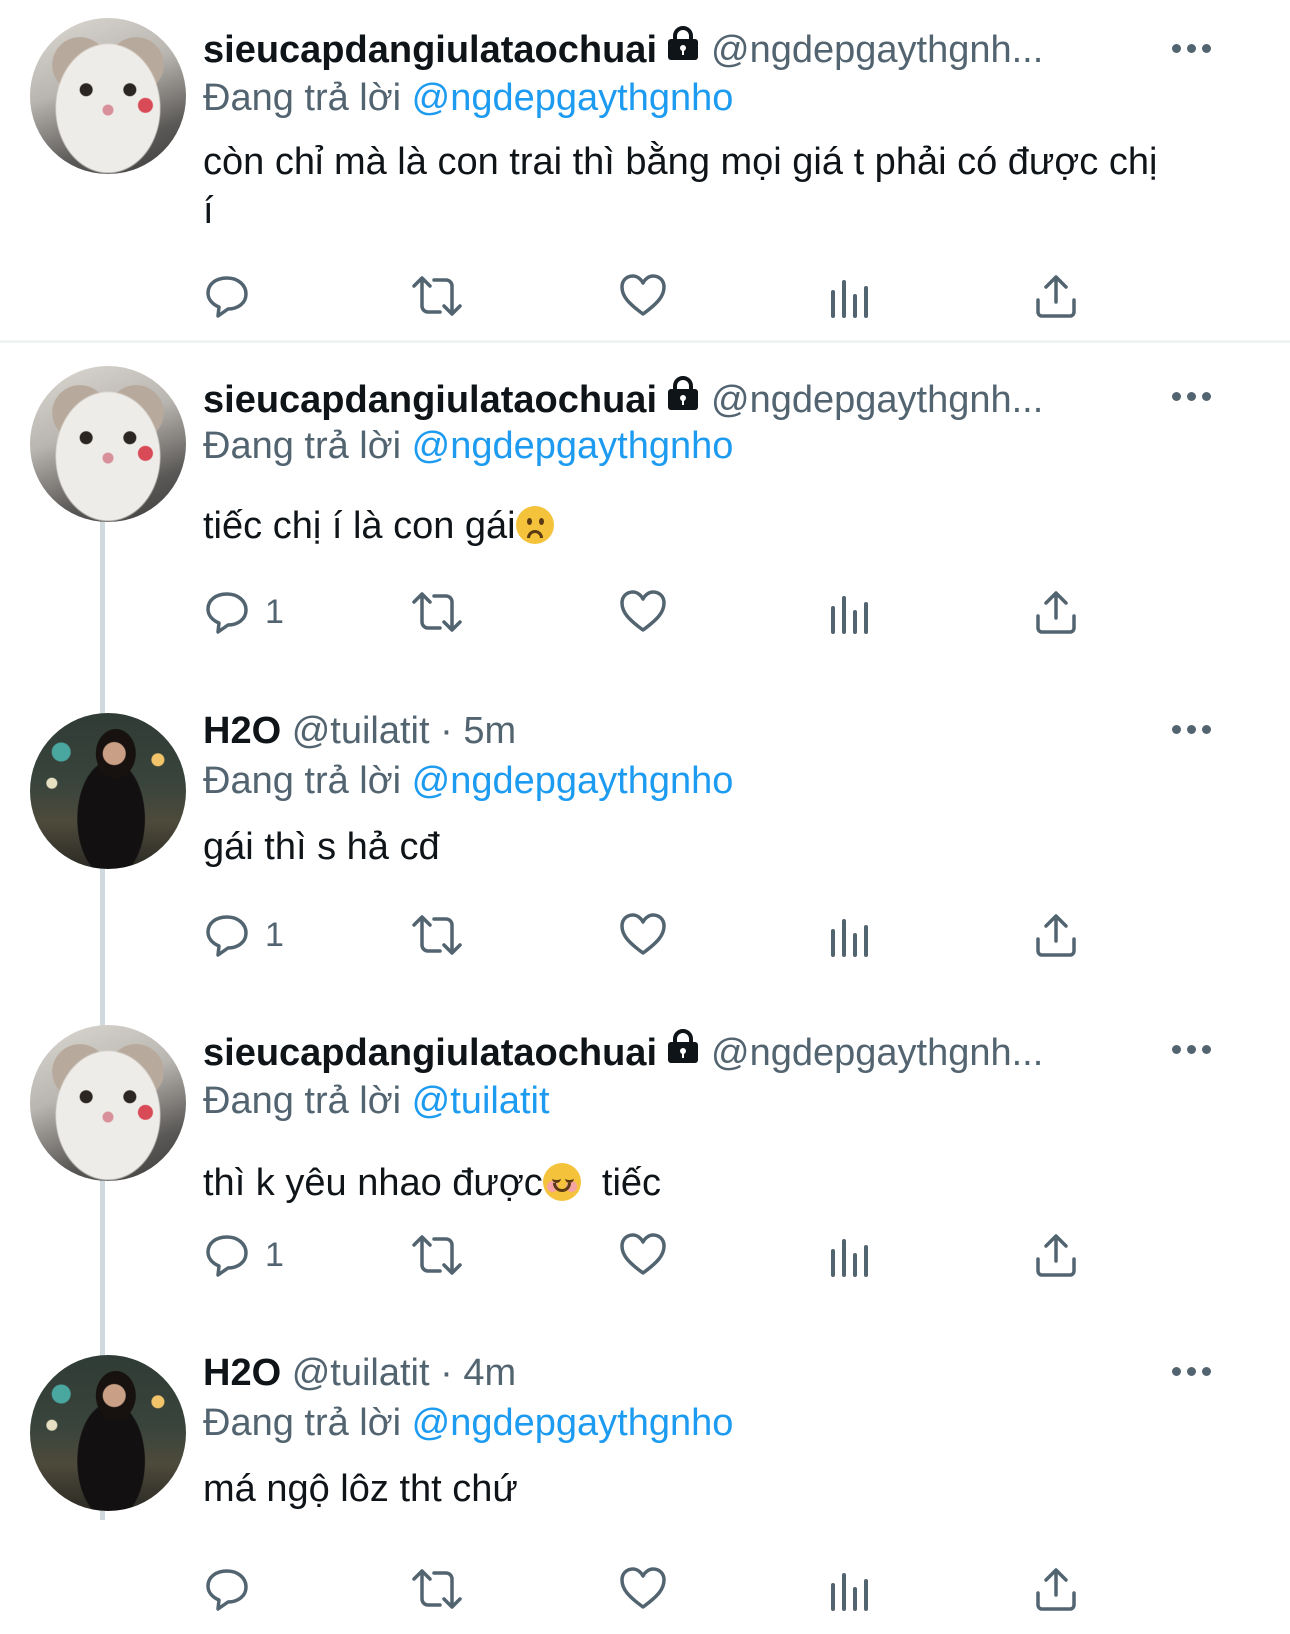 Image resolution: width=1290 pixels, height=1634 pixels. What do you see at coordinates (686, 1183) in the screenshot?
I see `tweet-text: thì k yêu nhao được tiếc` at bounding box center [686, 1183].